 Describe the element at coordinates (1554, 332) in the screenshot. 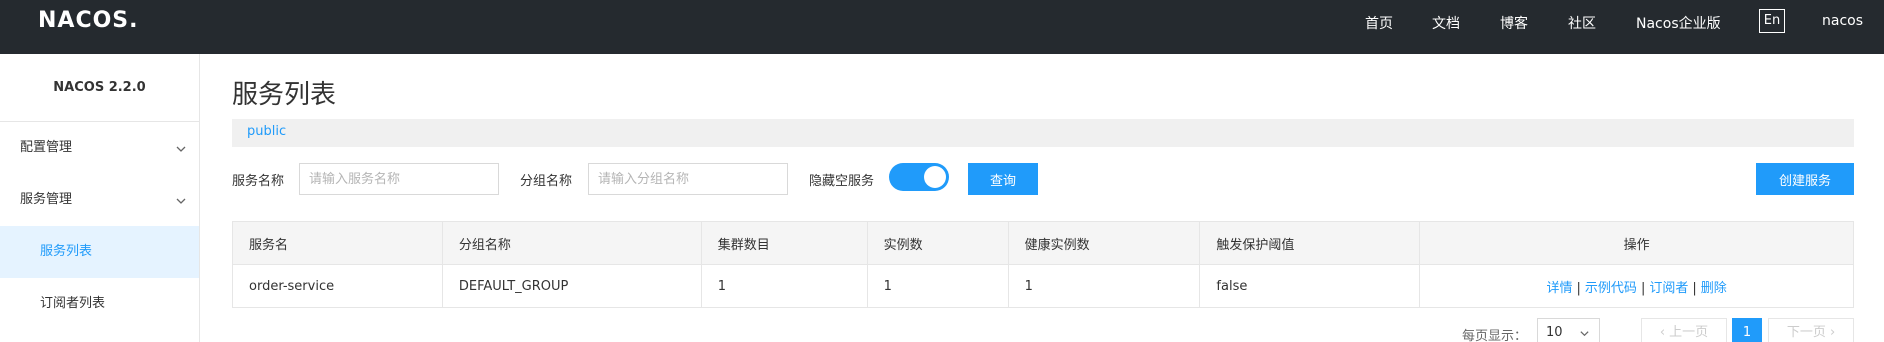

I see `page-size-value: 10` at that location.